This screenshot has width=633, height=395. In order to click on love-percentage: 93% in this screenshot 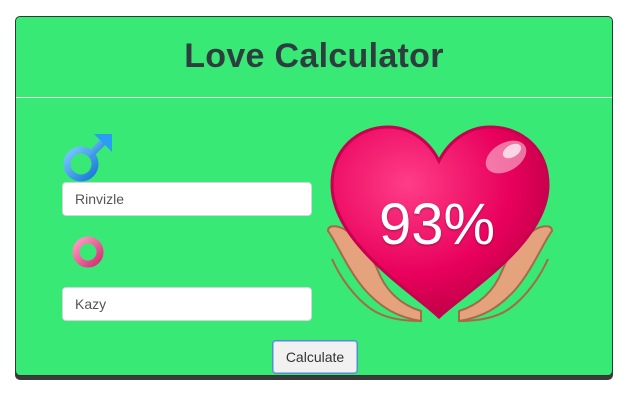, I will do `click(437, 224)`.